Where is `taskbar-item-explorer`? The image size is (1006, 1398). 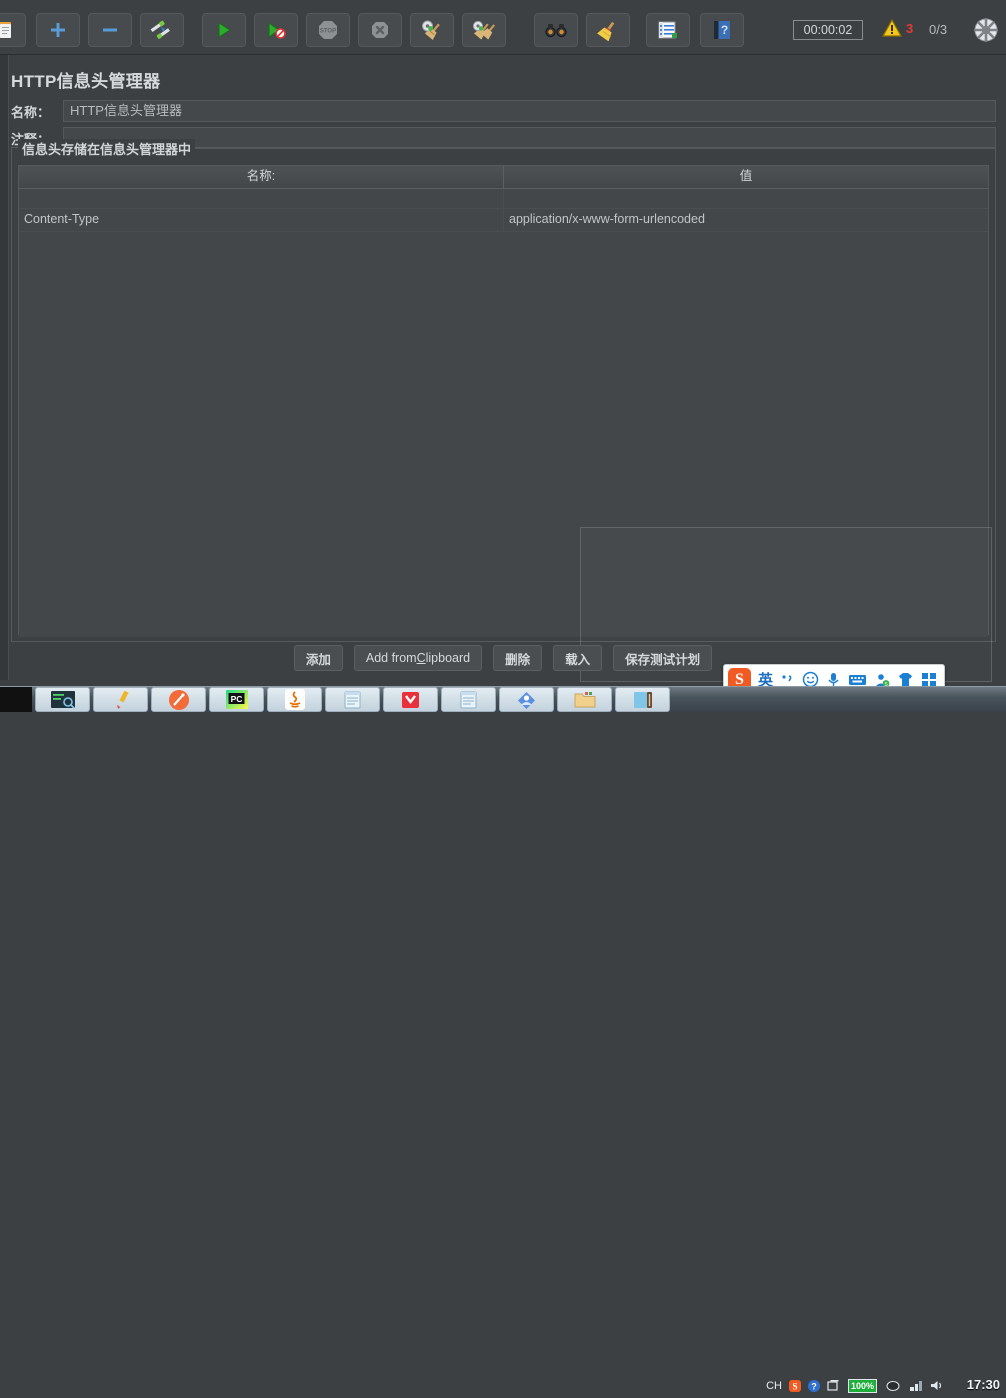 taskbar-item-explorer is located at coordinates (584, 699).